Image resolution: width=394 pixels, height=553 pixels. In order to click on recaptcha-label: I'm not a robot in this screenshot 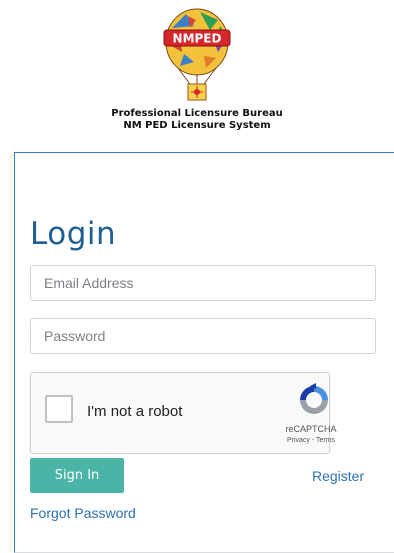, I will do `click(135, 411)`.